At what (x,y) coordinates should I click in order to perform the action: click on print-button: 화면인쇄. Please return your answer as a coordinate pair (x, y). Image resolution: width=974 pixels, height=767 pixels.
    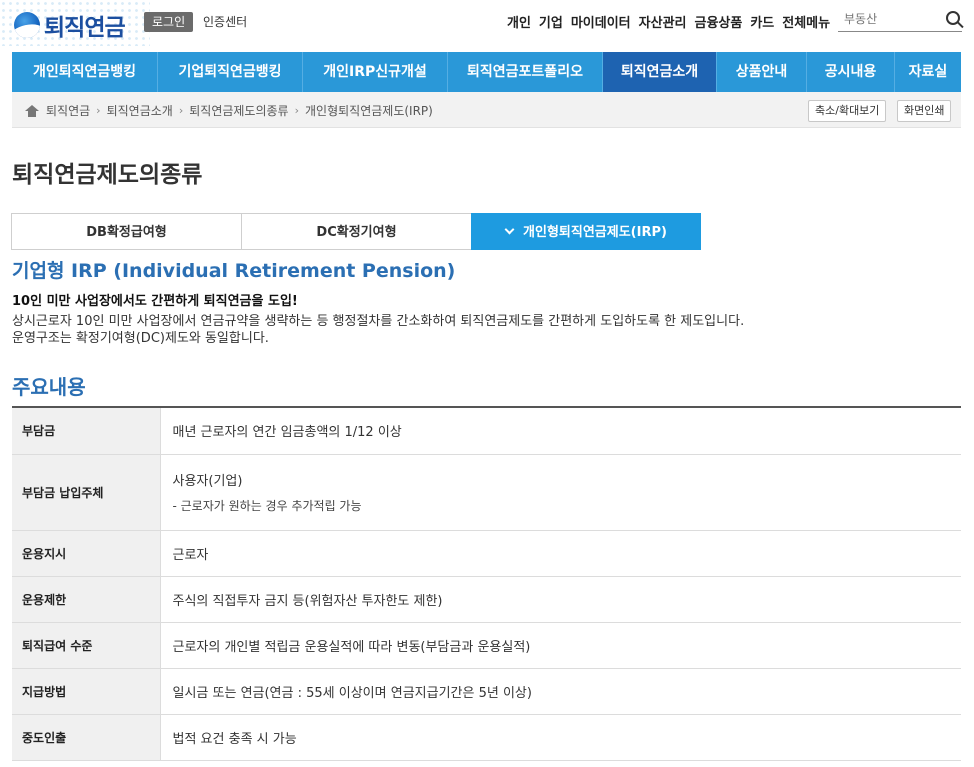
    Looking at the image, I should click on (924, 111).